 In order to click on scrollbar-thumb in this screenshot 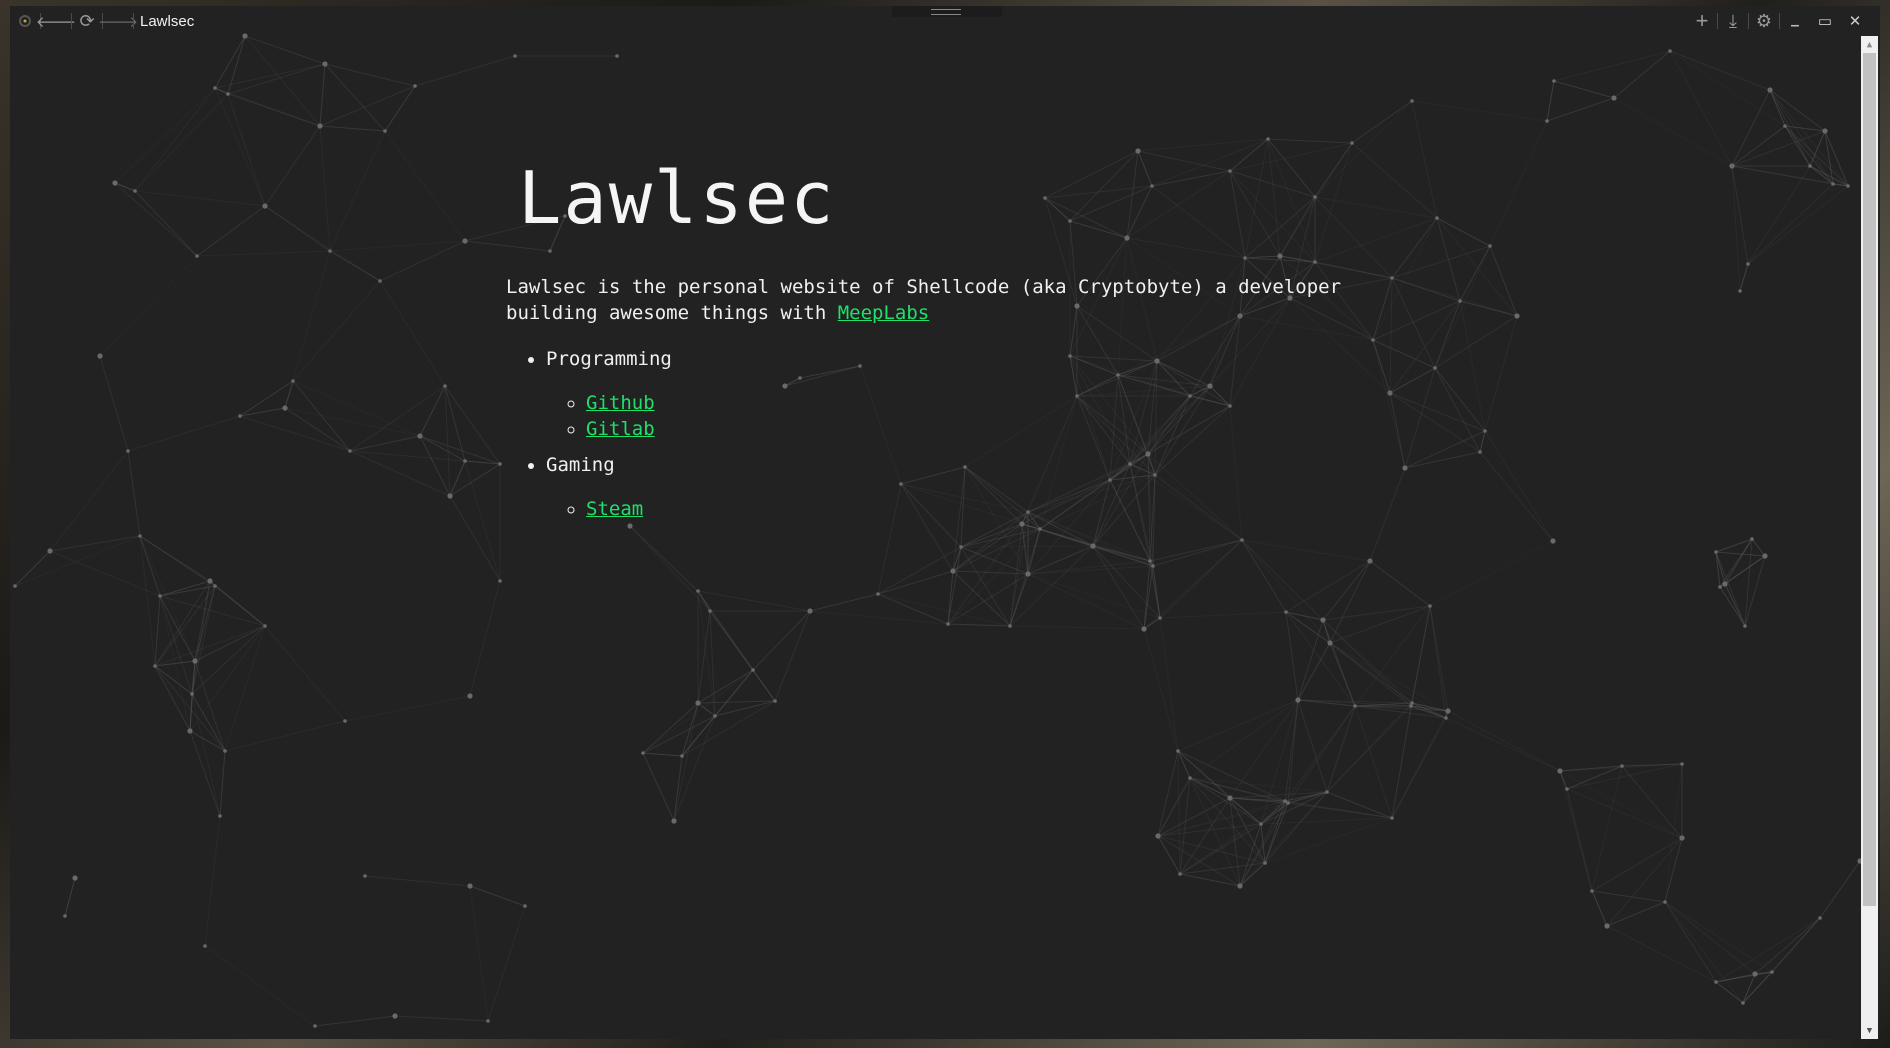, I will do `click(1869, 479)`.